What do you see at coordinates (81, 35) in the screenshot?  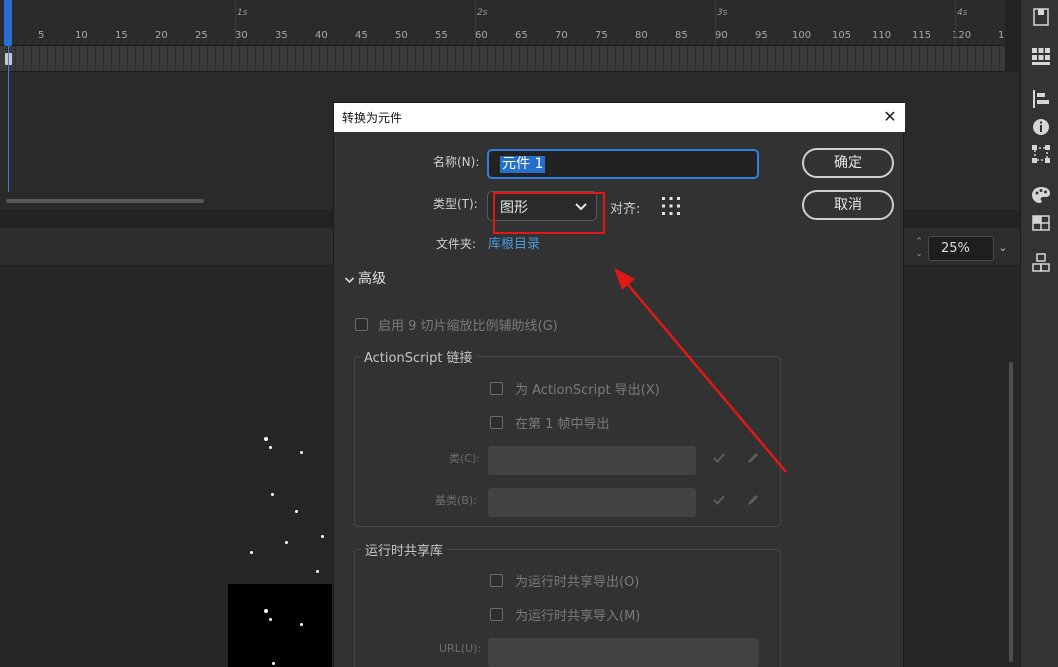 I see `frame-tick-label: 10` at bounding box center [81, 35].